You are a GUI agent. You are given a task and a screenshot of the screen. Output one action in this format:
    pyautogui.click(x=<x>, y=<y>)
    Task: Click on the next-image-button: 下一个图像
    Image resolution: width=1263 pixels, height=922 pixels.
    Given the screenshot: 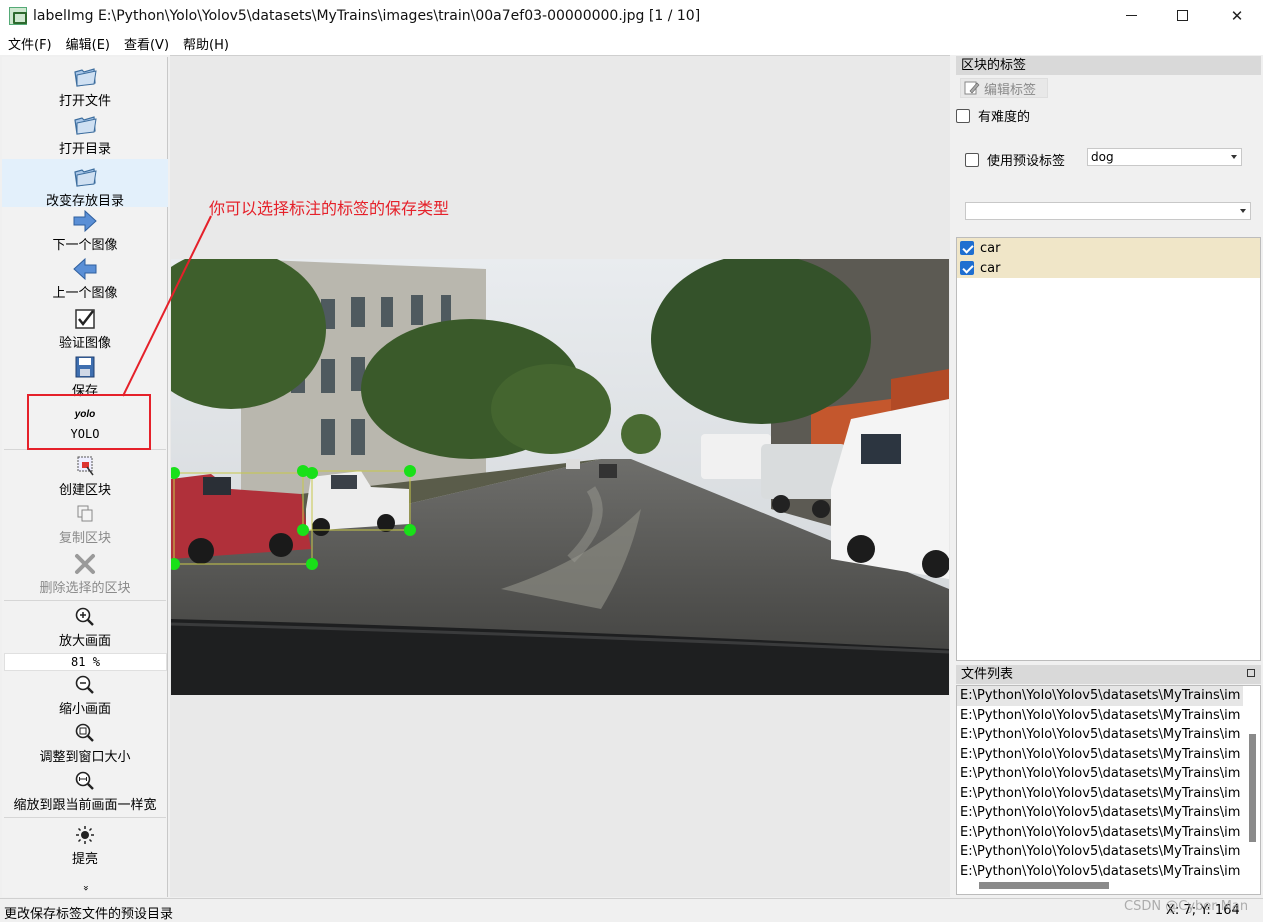 What is the action you would take?
    pyautogui.click(x=85, y=231)
    